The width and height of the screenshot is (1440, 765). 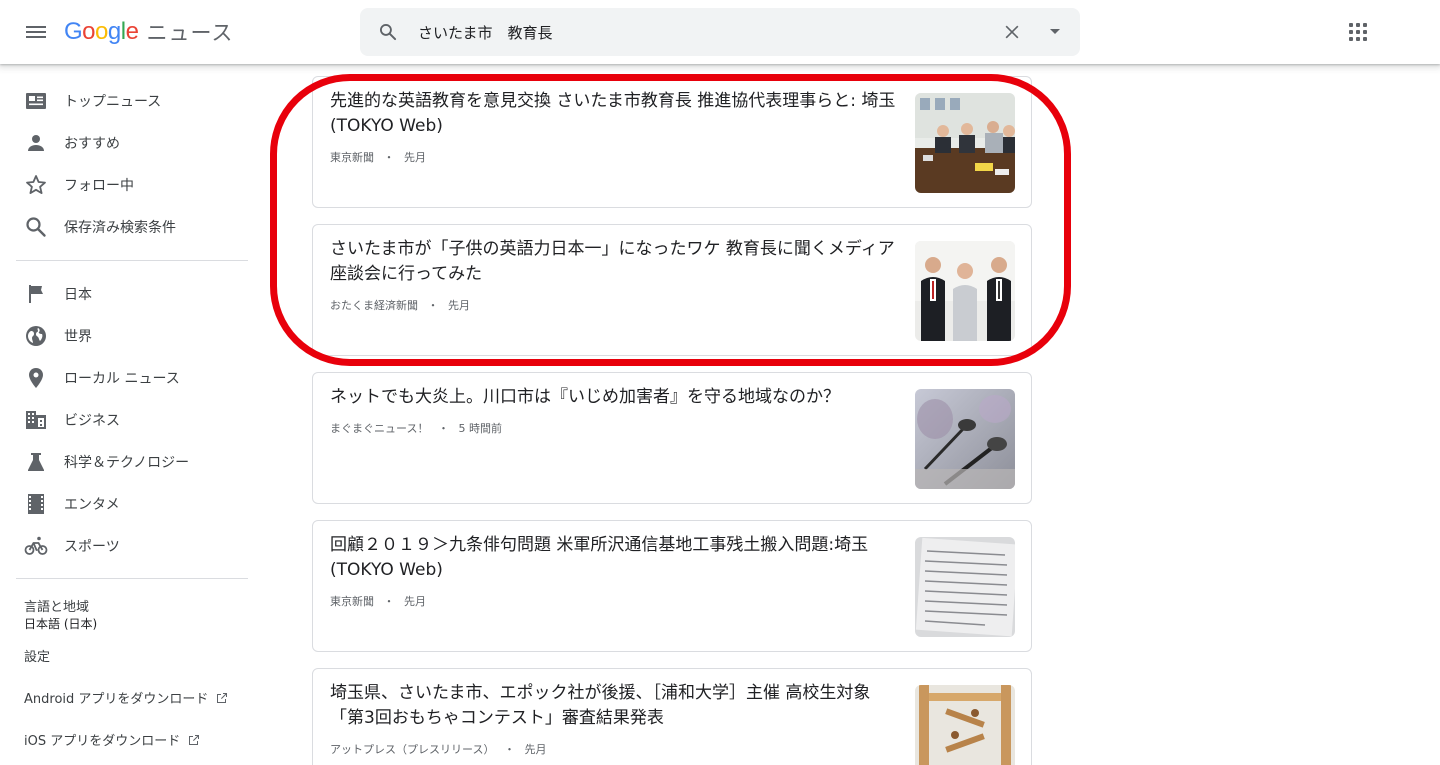 What do you see at coordinates (480, 428) in the screenshot?
I see `article-time: 5 時間前` at bounding box center [480, 428].